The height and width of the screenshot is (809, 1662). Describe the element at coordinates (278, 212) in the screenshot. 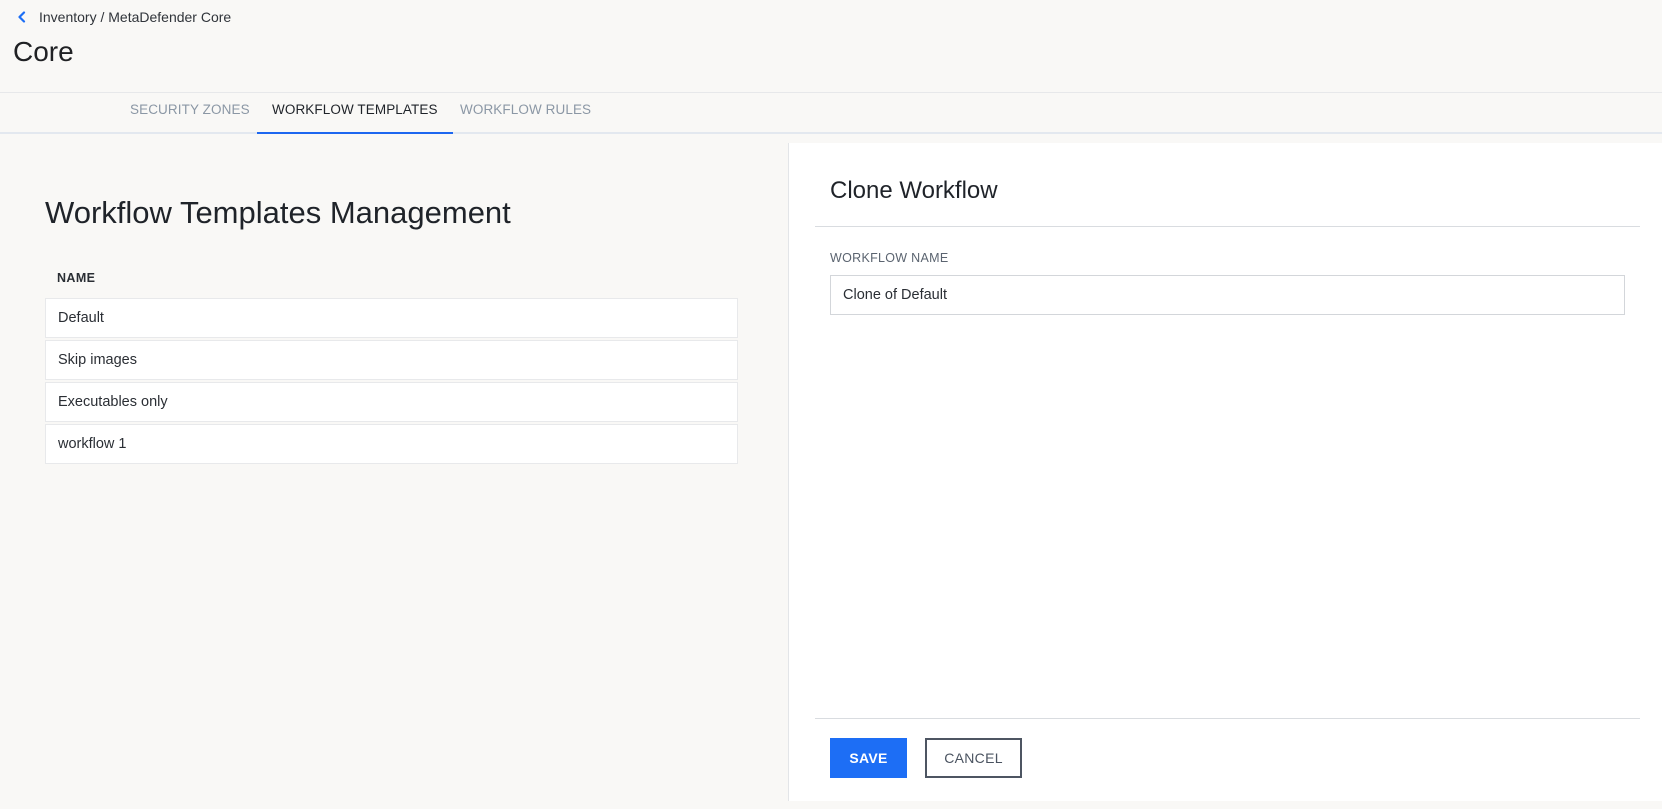

I see `section-title: Workflow Templates Management` at that location.